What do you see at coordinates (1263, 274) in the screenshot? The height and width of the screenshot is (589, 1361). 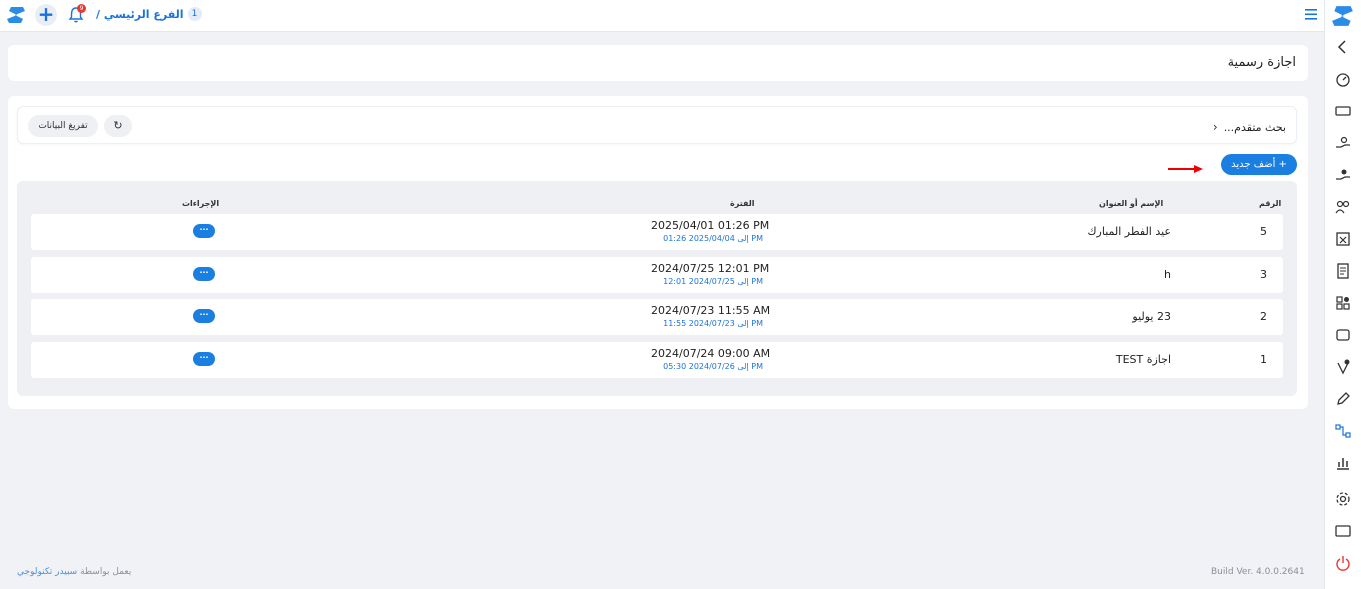 I see `row-number: 3` at bounding box center [1263, 274].